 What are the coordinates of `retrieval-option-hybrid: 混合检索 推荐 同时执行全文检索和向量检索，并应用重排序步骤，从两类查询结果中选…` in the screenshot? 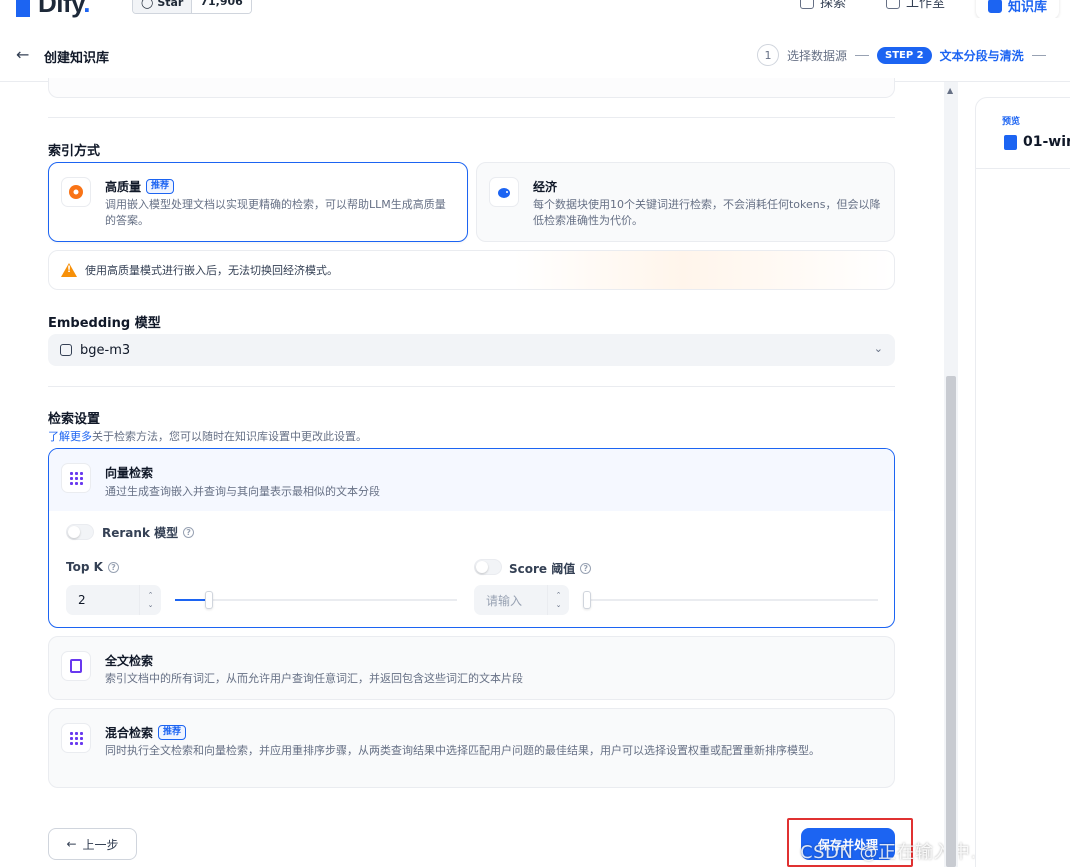 It's located at (471, 748).